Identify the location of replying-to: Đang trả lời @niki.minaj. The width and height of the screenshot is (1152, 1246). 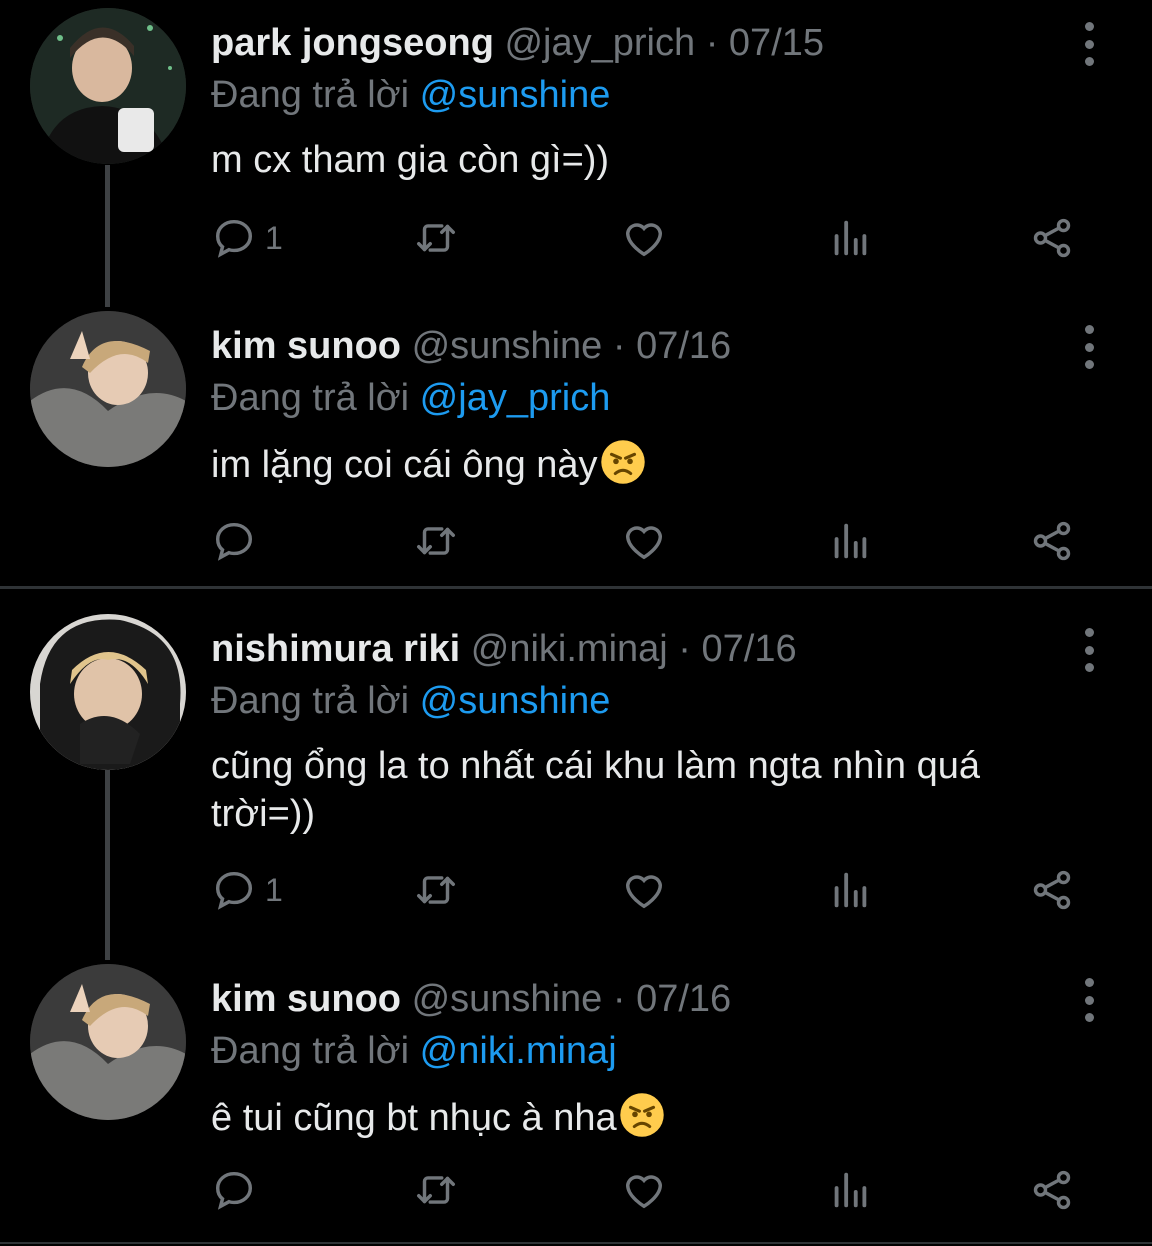
(414, 1051).